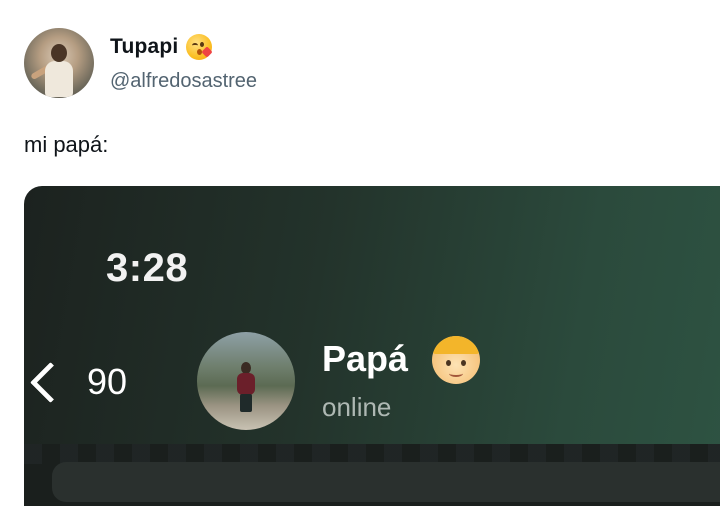  What do you see at coordinates (386, 482) in the screenshot?
I see `message-bubble` at bounding box center [386, 482].